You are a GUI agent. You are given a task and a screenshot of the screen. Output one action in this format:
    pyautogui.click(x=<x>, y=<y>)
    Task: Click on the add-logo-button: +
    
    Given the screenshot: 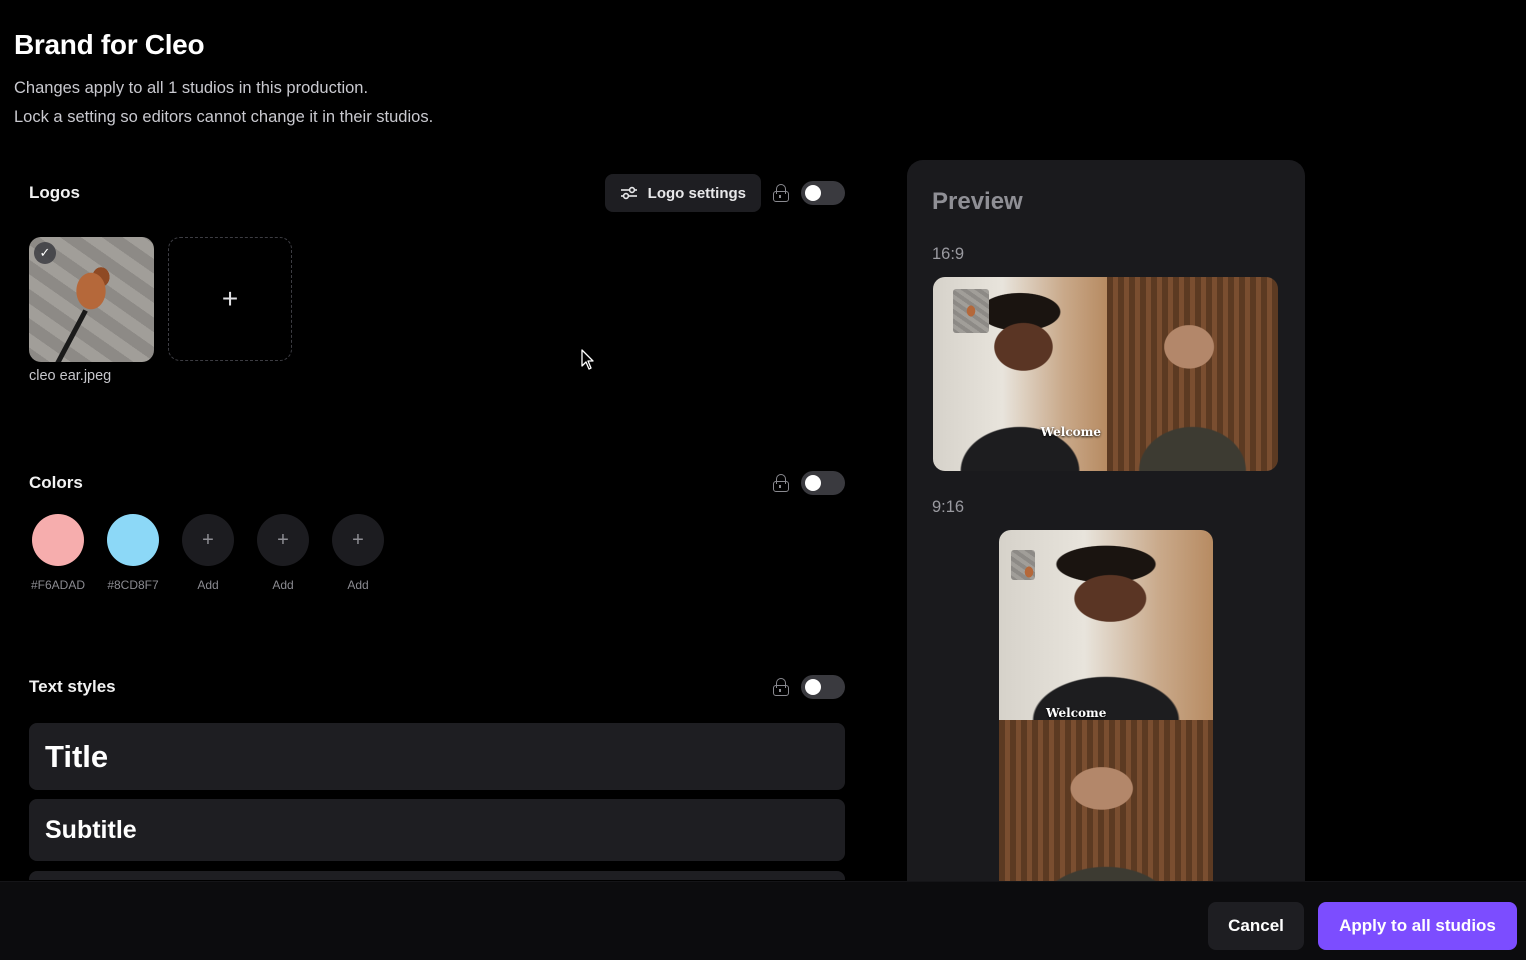 What is the action you would take?
    pyautogui.click(x=230, y=299)
    